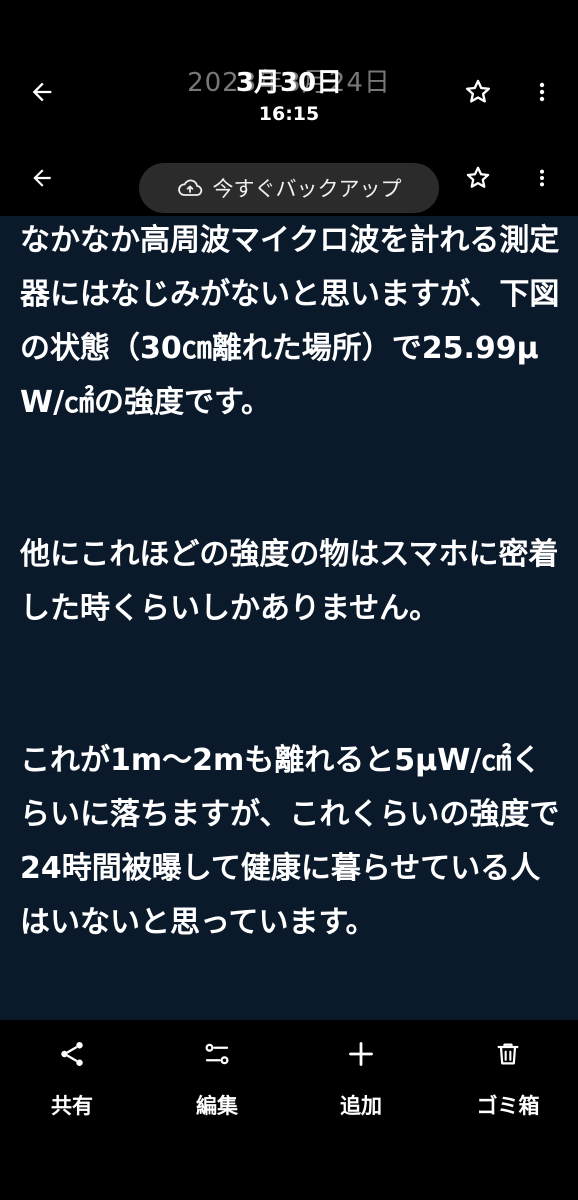 The image size is (578, 1200). What do you see at coordinates (289, 70) in the screenshot?
I see `top-app-bar: 2023年3月24日 3月30日 16:15` at bounding box center [289, 70].